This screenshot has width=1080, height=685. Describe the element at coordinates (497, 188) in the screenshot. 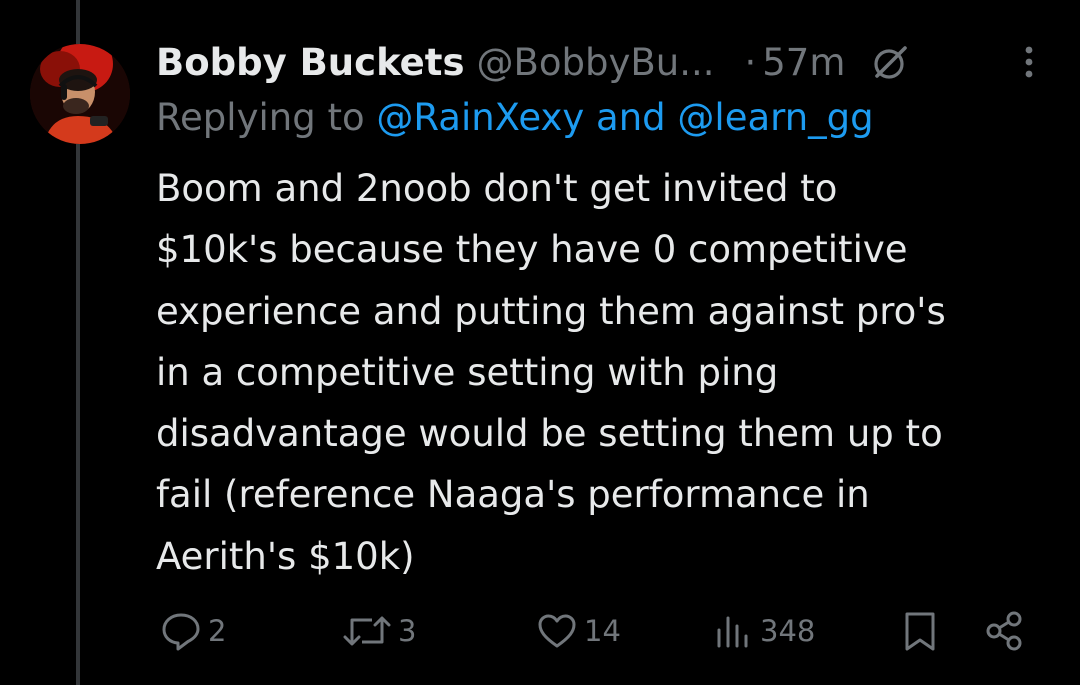

I see `tweet-text-line: Boom and 2noob don't get invited to` at that location.